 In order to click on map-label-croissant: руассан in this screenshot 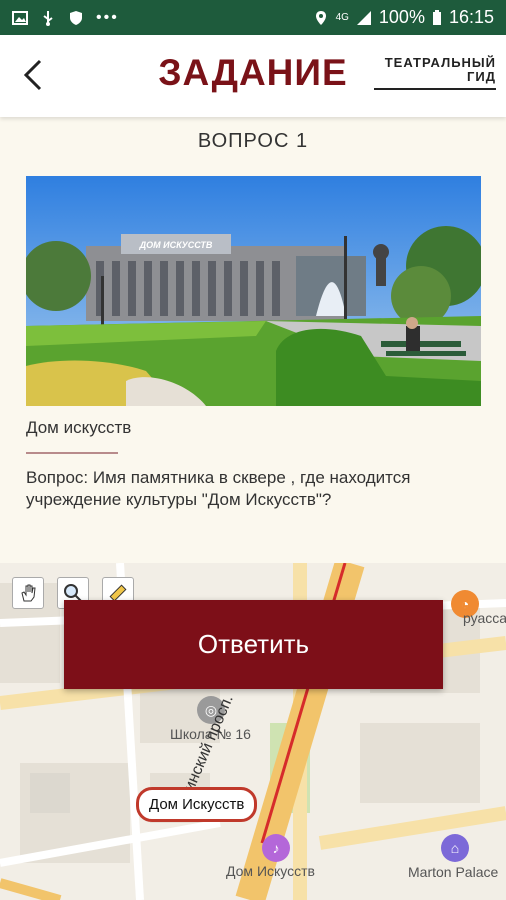, I will do `click(484, 618)`.